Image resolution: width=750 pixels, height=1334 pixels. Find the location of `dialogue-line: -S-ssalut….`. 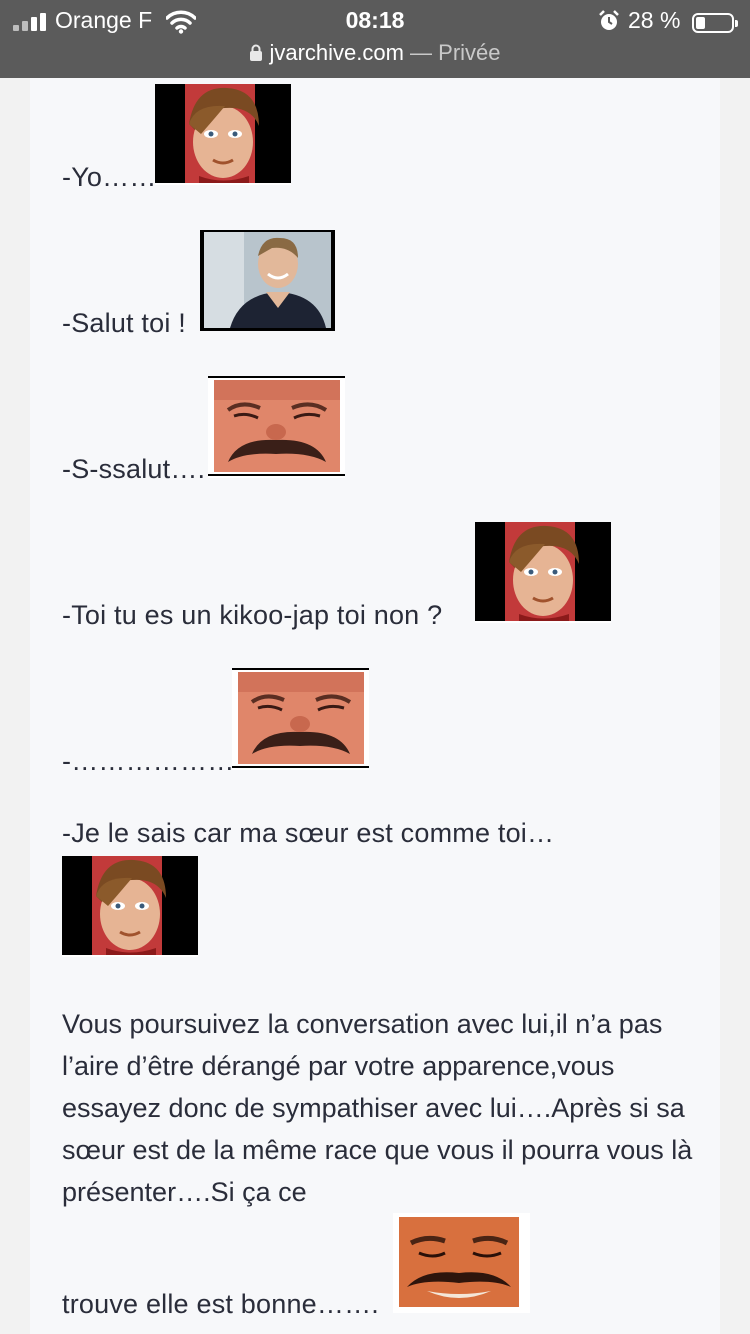

dialogue-line: -S-ssalut…. is located at coordinates (134, 469).